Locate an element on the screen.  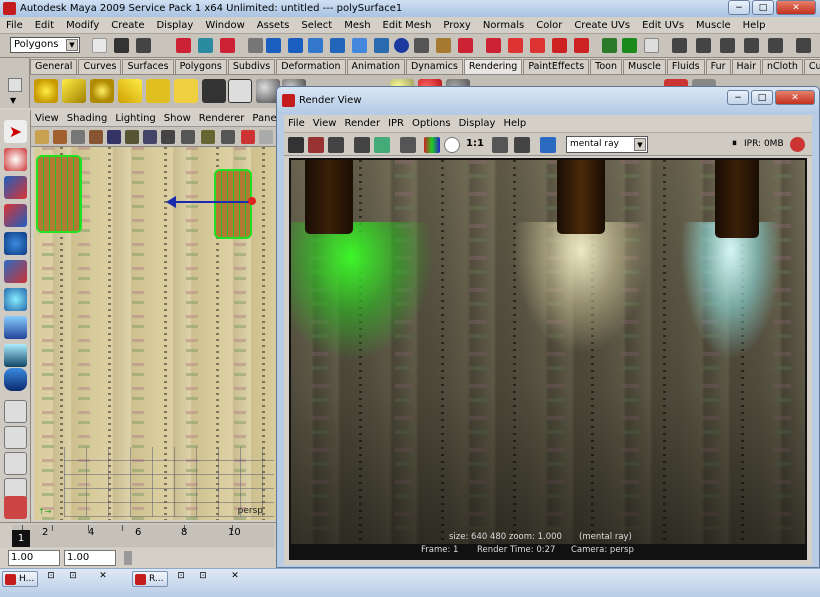
lamp-mesh-right is located at coordinates (233, 204).